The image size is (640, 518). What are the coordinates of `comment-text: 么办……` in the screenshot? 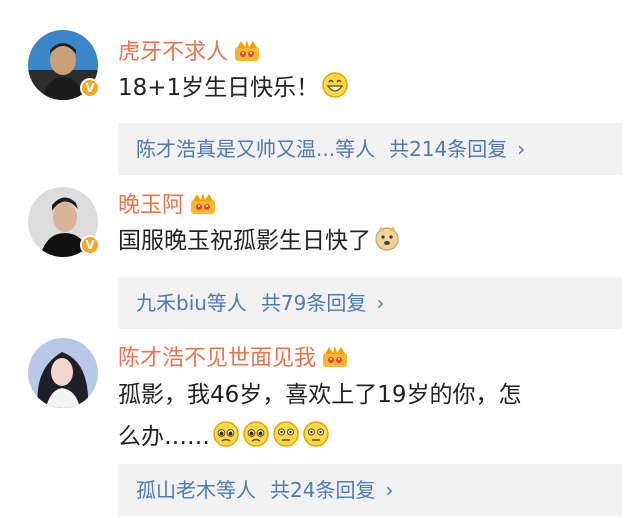 It's located at (224, 439).